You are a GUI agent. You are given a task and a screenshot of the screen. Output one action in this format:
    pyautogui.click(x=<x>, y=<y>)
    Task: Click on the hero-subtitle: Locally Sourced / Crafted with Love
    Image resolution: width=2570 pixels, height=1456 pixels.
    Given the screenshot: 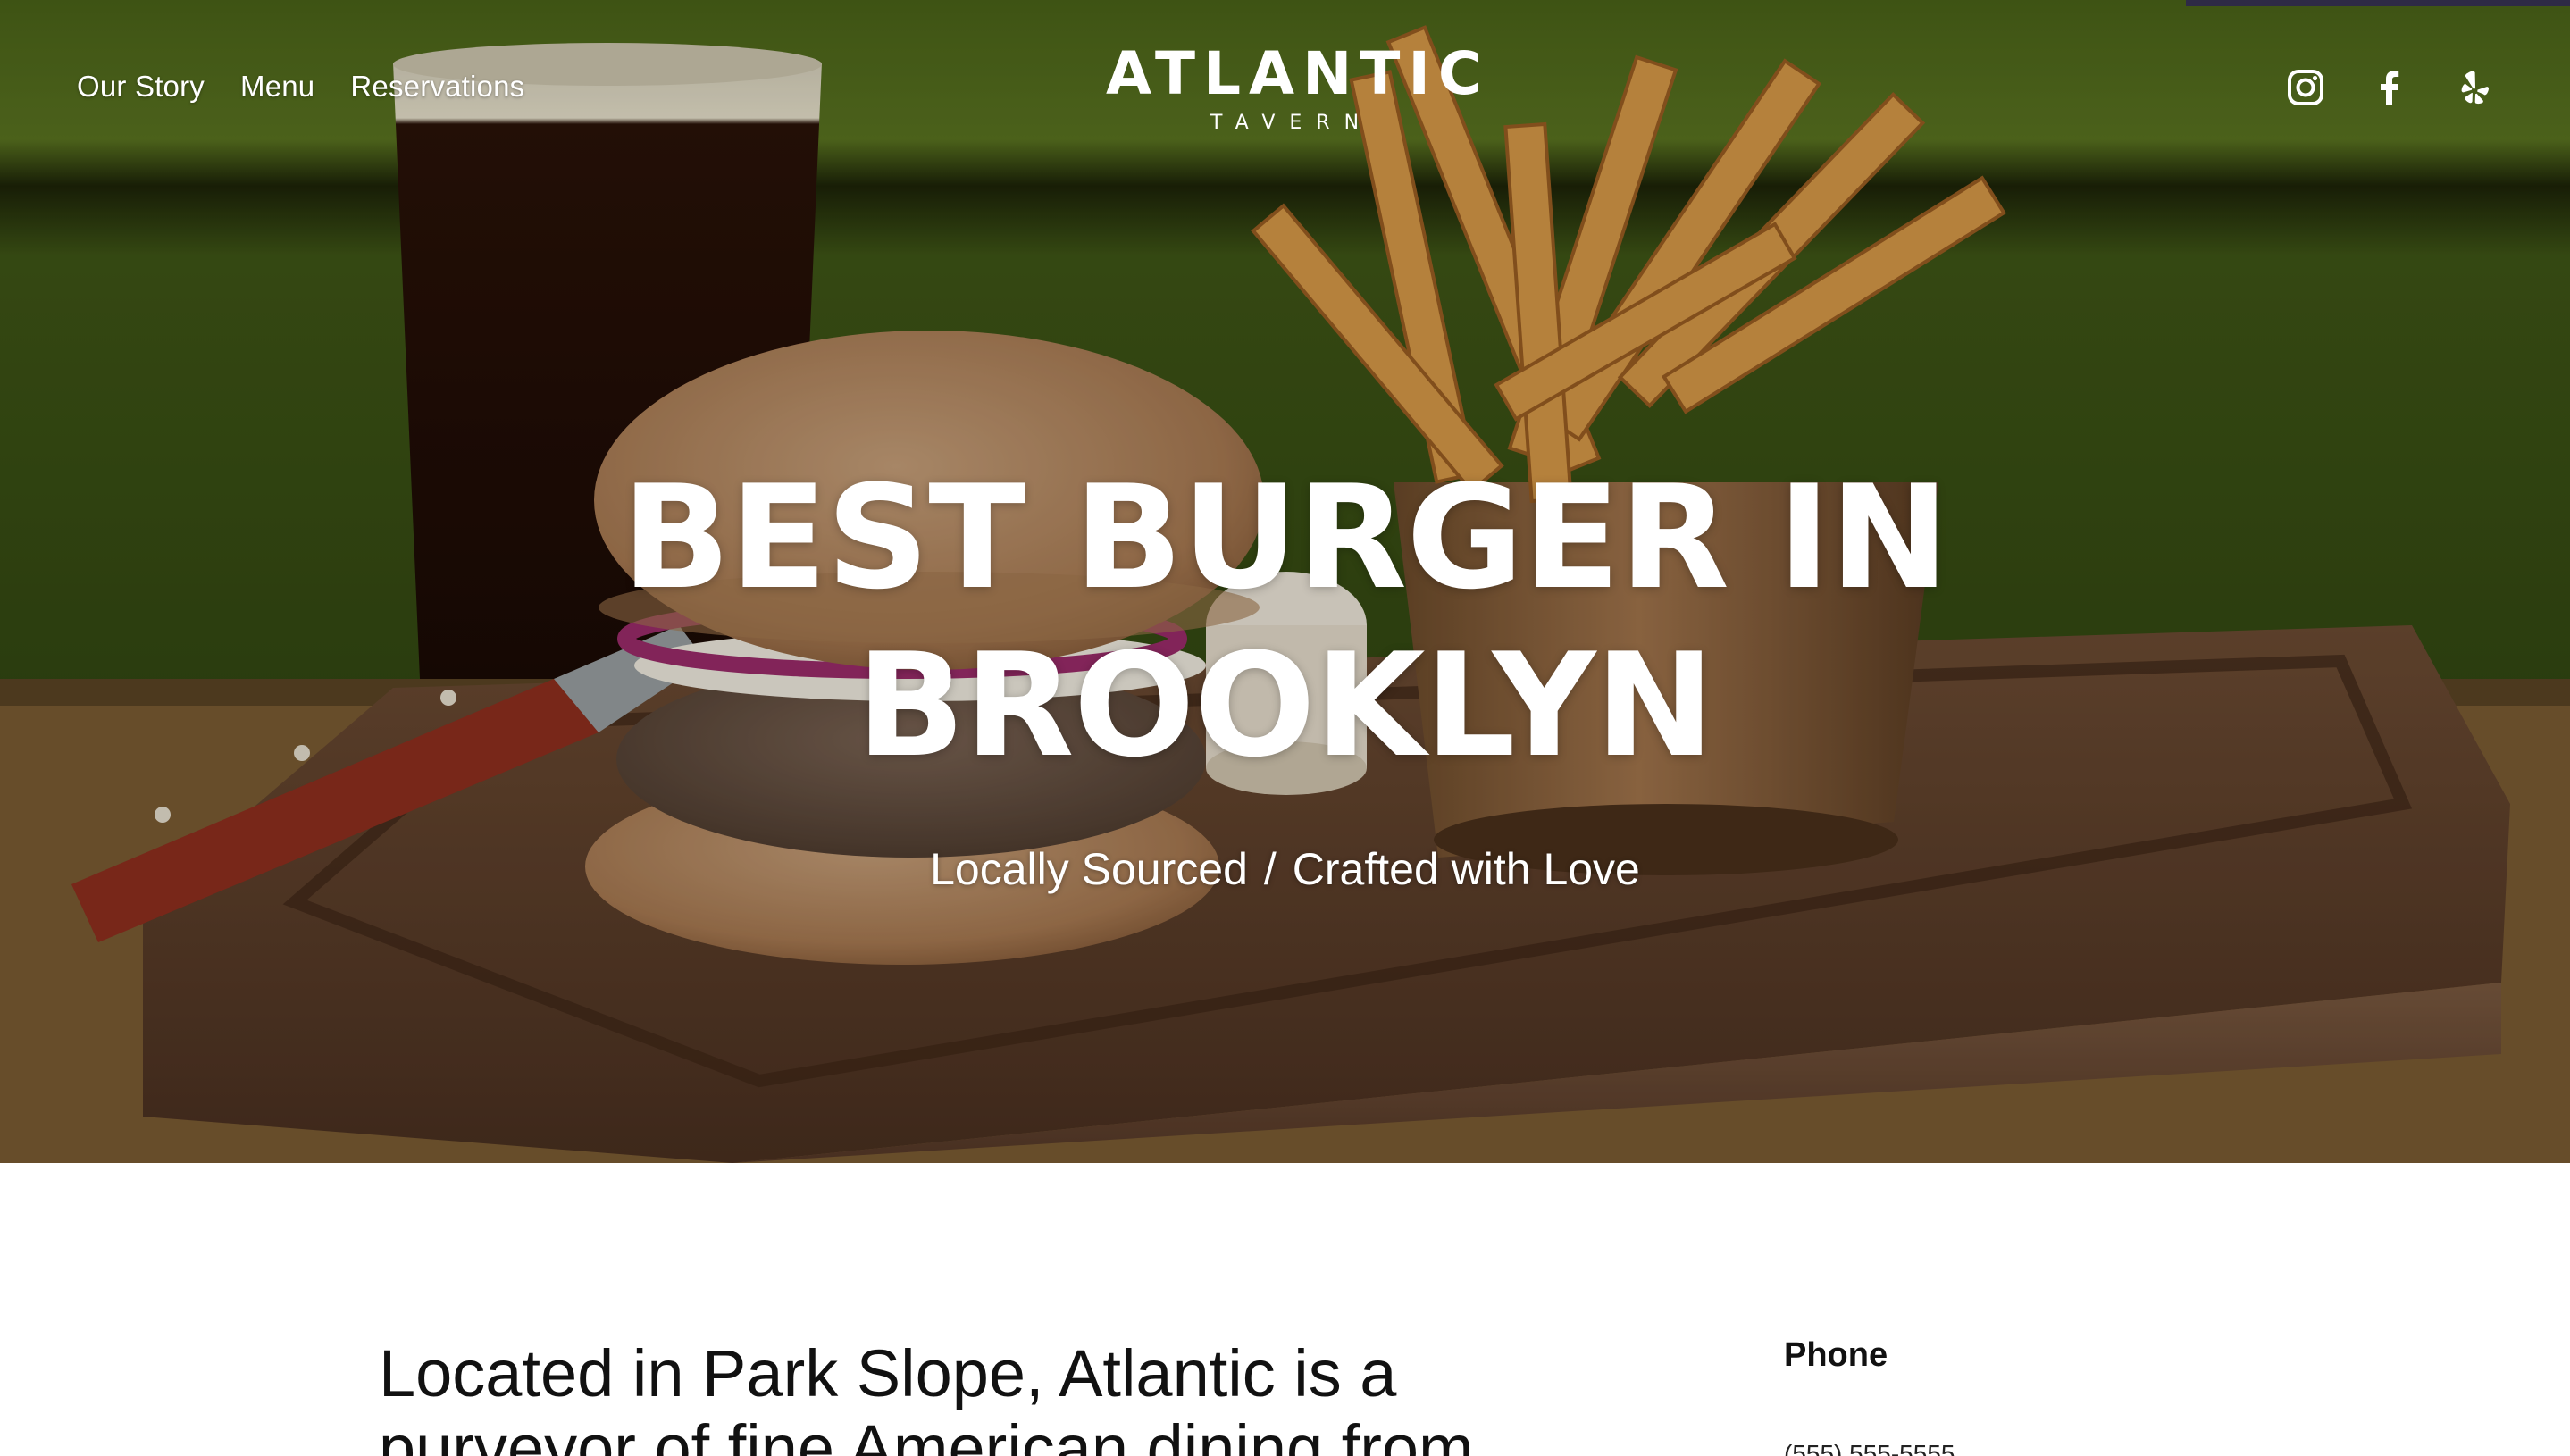 What is the action you would take?
    pyautogui.click(x=1285, y=869)
    